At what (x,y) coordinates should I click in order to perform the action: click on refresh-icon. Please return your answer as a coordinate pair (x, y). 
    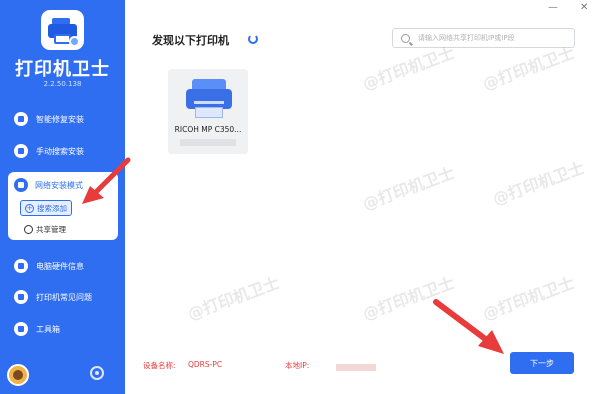
    Looking at the image, I should click on (253, 39).